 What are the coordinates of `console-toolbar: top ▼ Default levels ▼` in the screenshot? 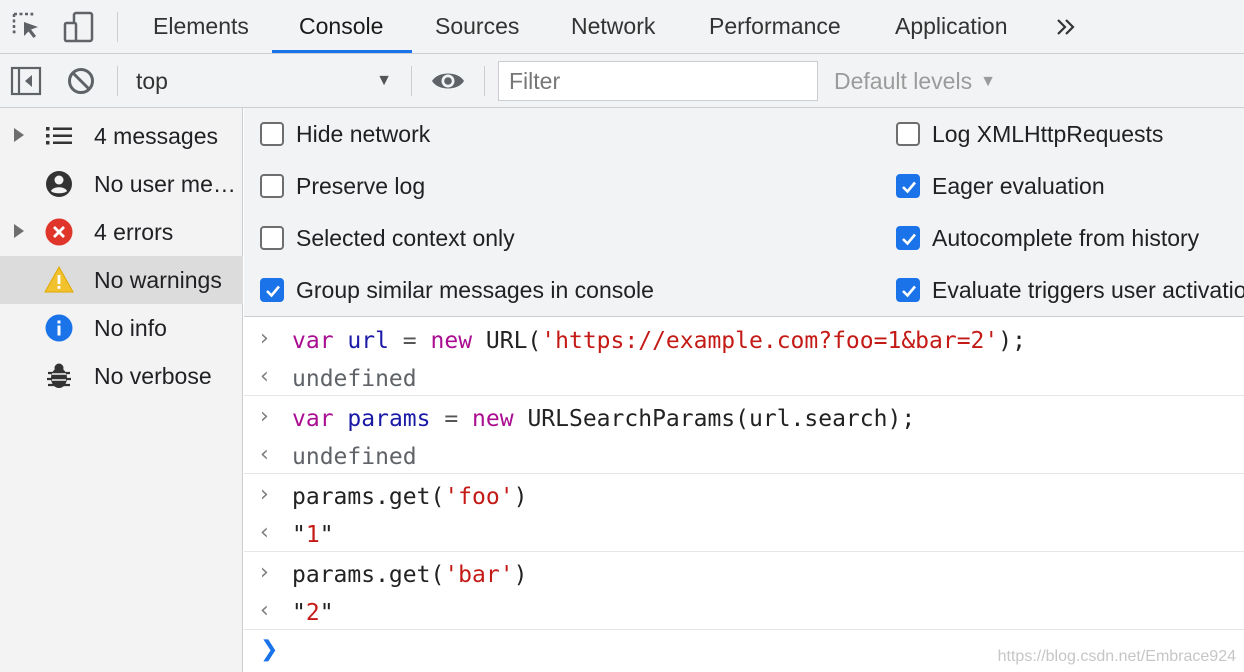 It's located at (622, 81).